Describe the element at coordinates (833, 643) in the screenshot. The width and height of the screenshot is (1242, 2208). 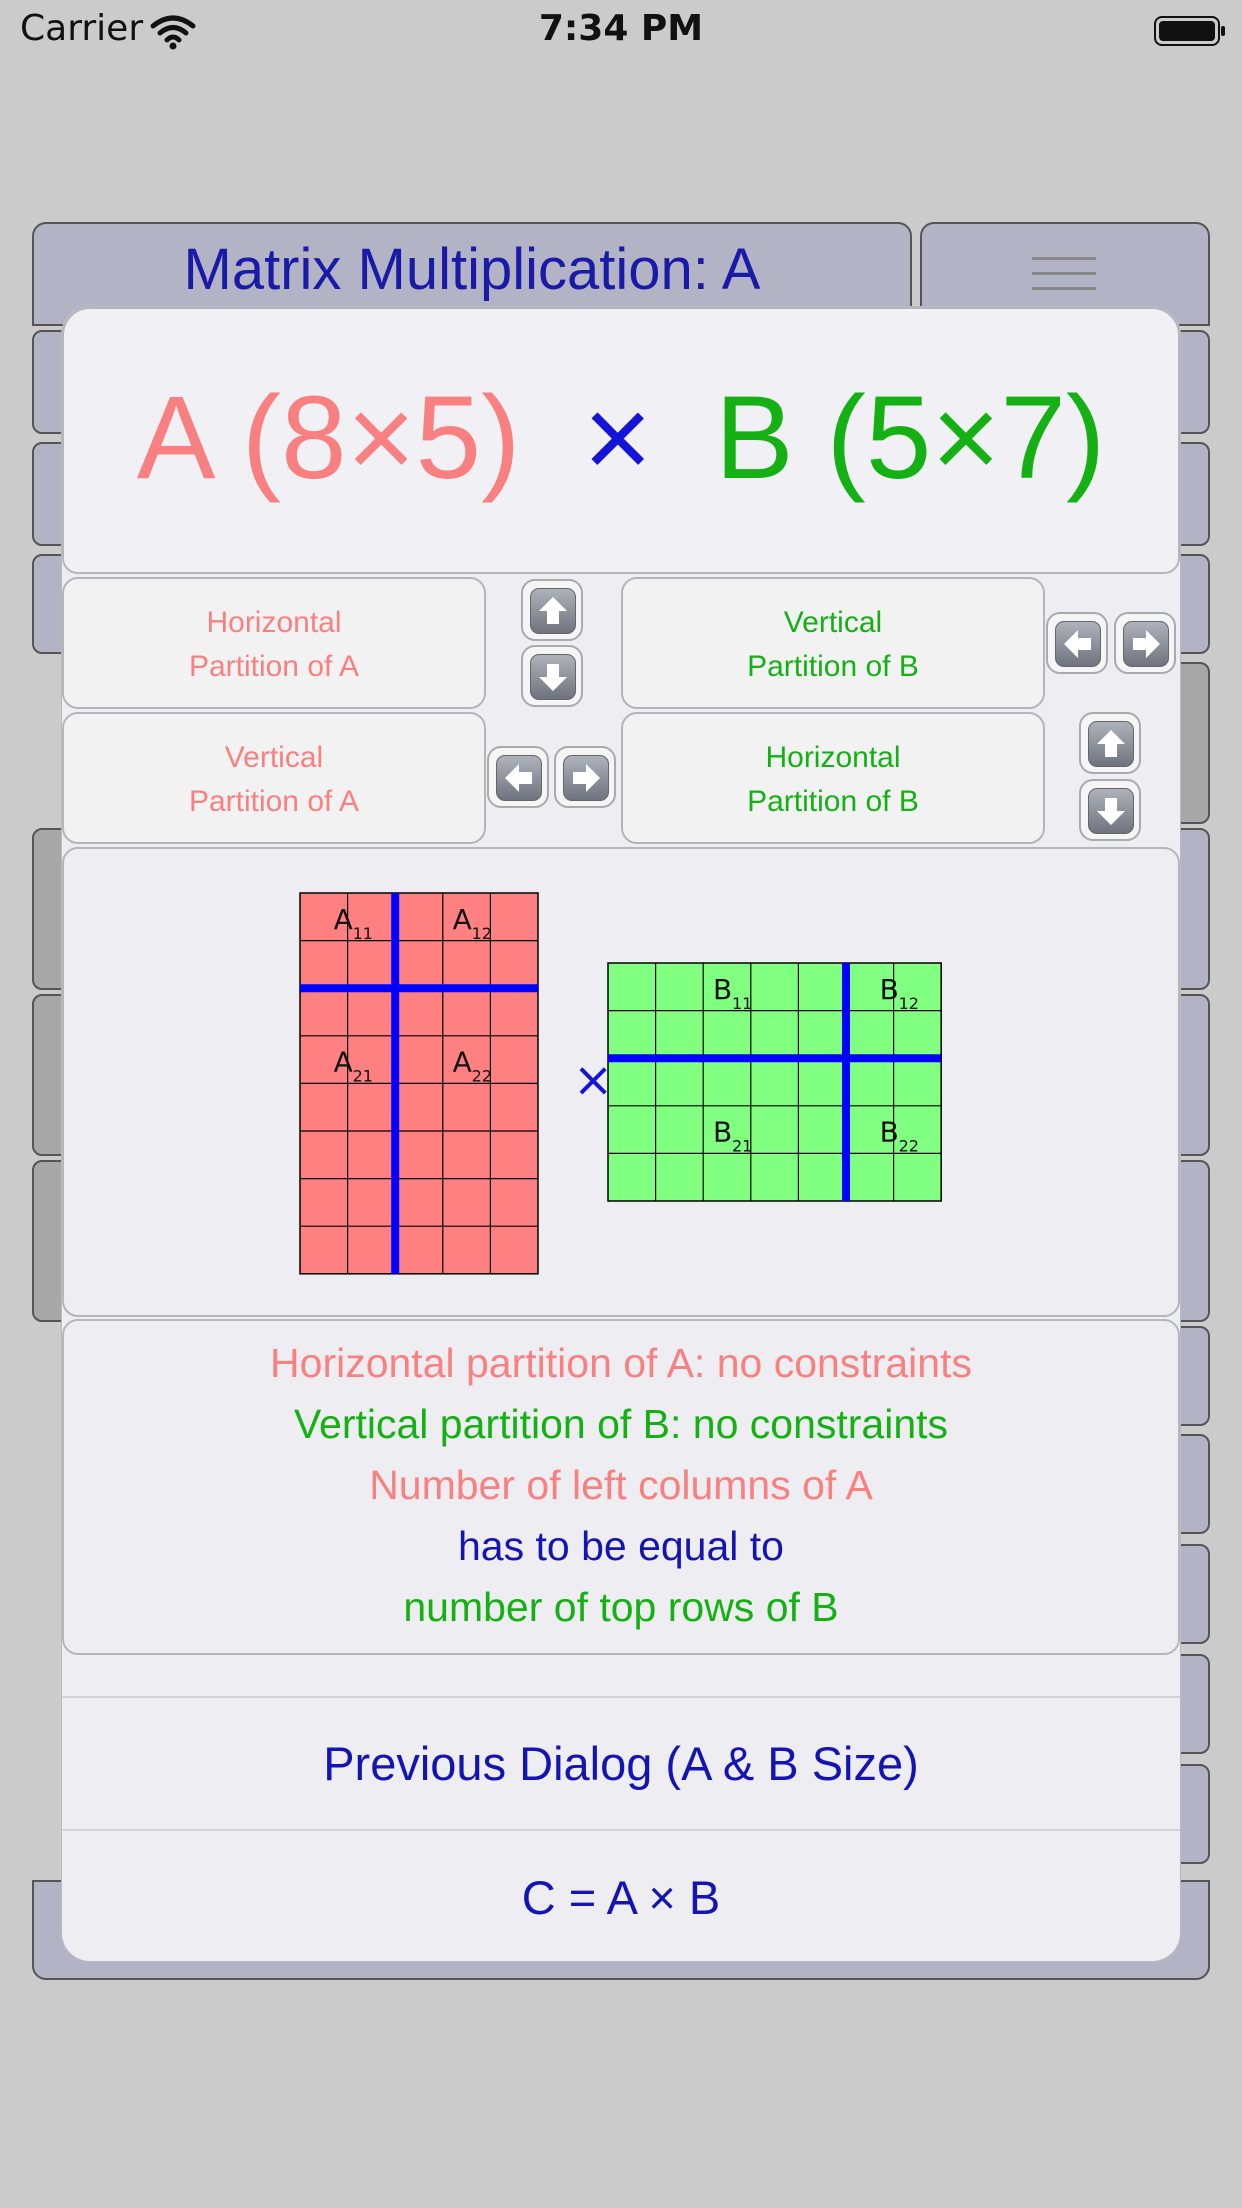
I see `vertical-partition-b-button: Vertical Partition of B` at that location.